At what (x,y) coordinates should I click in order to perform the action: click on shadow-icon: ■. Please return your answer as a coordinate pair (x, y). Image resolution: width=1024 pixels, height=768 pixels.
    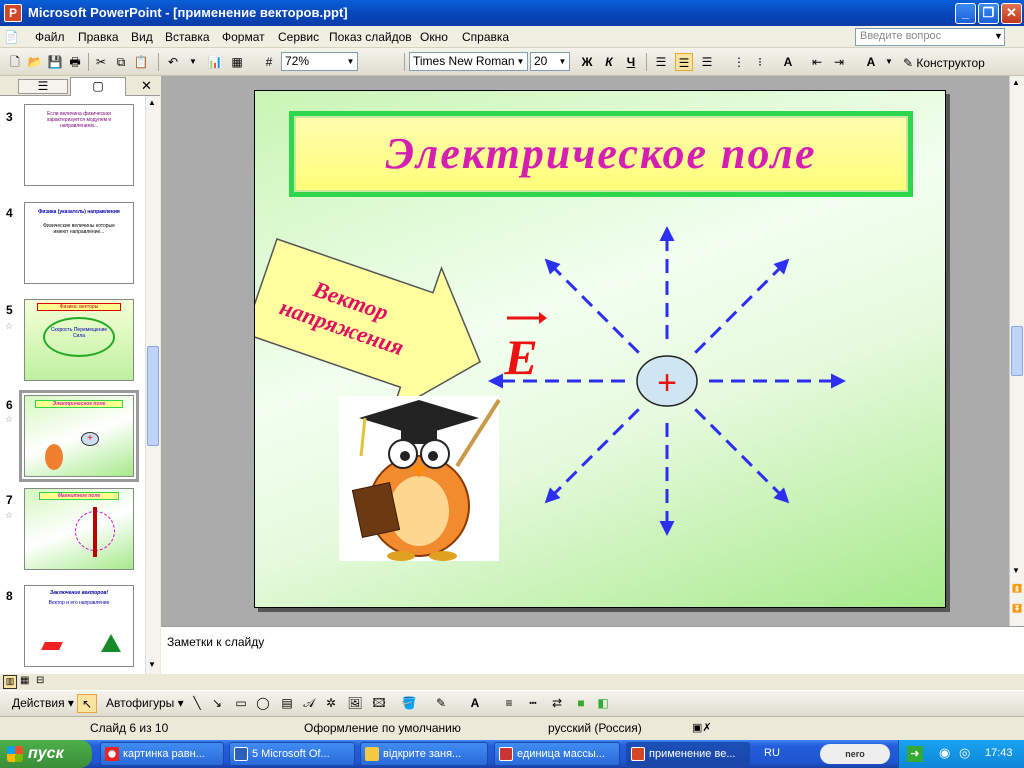
    Looking at the image, I should click on (581, 703).